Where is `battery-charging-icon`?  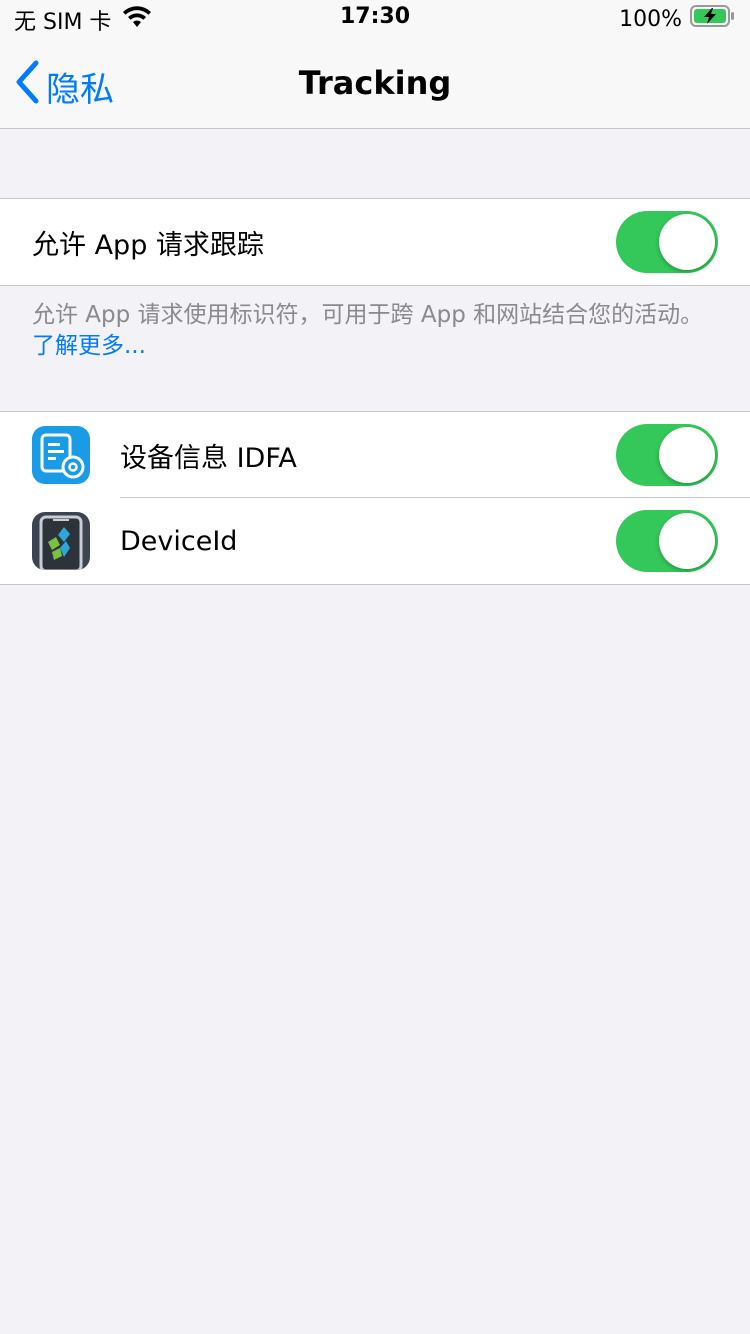
battery-charging-icon is located at coordinates (713, 19).